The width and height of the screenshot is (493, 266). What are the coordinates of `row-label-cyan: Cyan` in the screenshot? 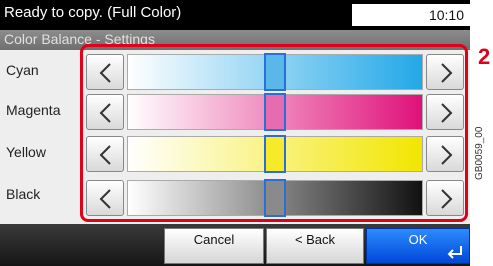 It's located at (22, 70).